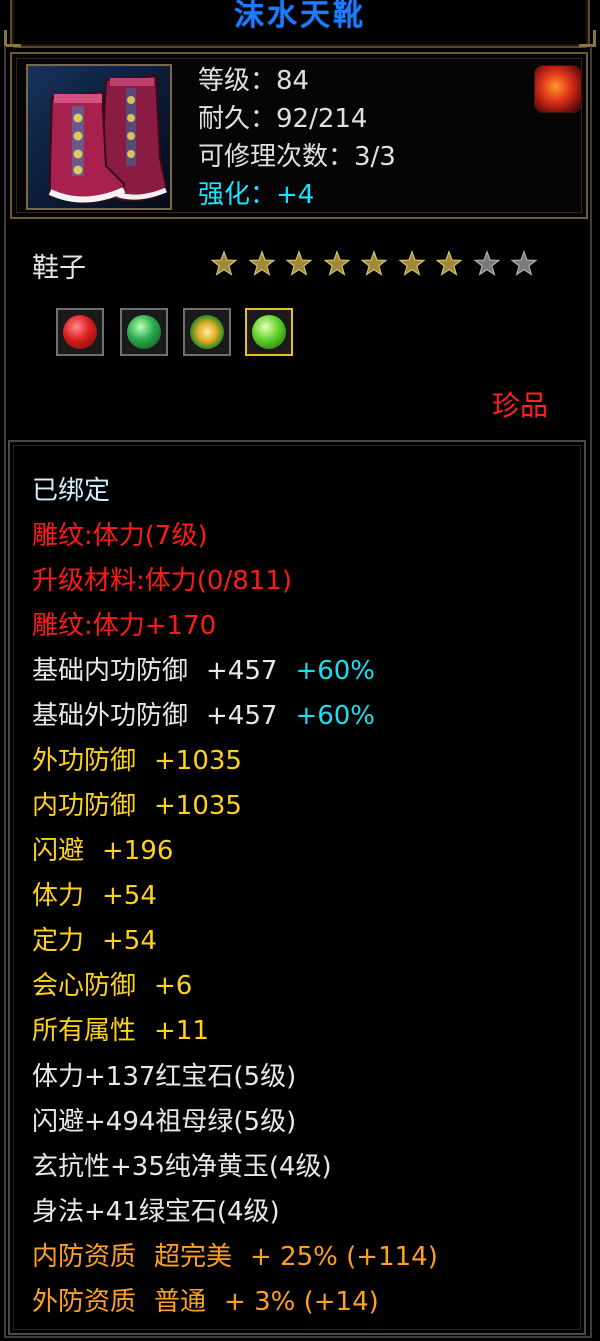 Image resolution: width=600 pixels, height=1341 pixels. Describe the element at coordinates (203, 671) in the screenshot. I see `stat-base-inner-def: 基础内功防御 +457 +60%` at that location.